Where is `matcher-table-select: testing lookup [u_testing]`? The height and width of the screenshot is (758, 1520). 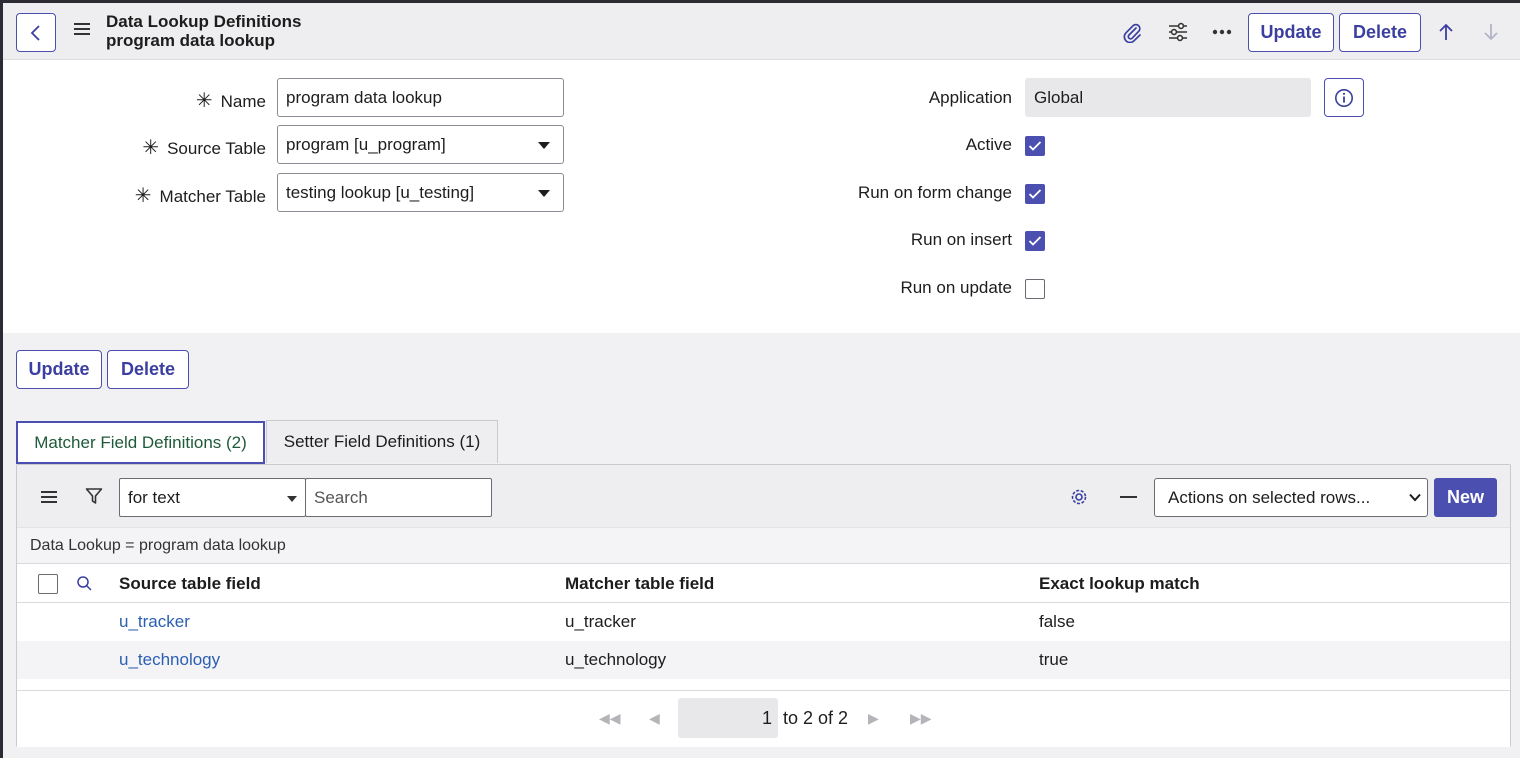 matcher-table-select: testing lookup [u_testing] is located at coordinates (420, 192).